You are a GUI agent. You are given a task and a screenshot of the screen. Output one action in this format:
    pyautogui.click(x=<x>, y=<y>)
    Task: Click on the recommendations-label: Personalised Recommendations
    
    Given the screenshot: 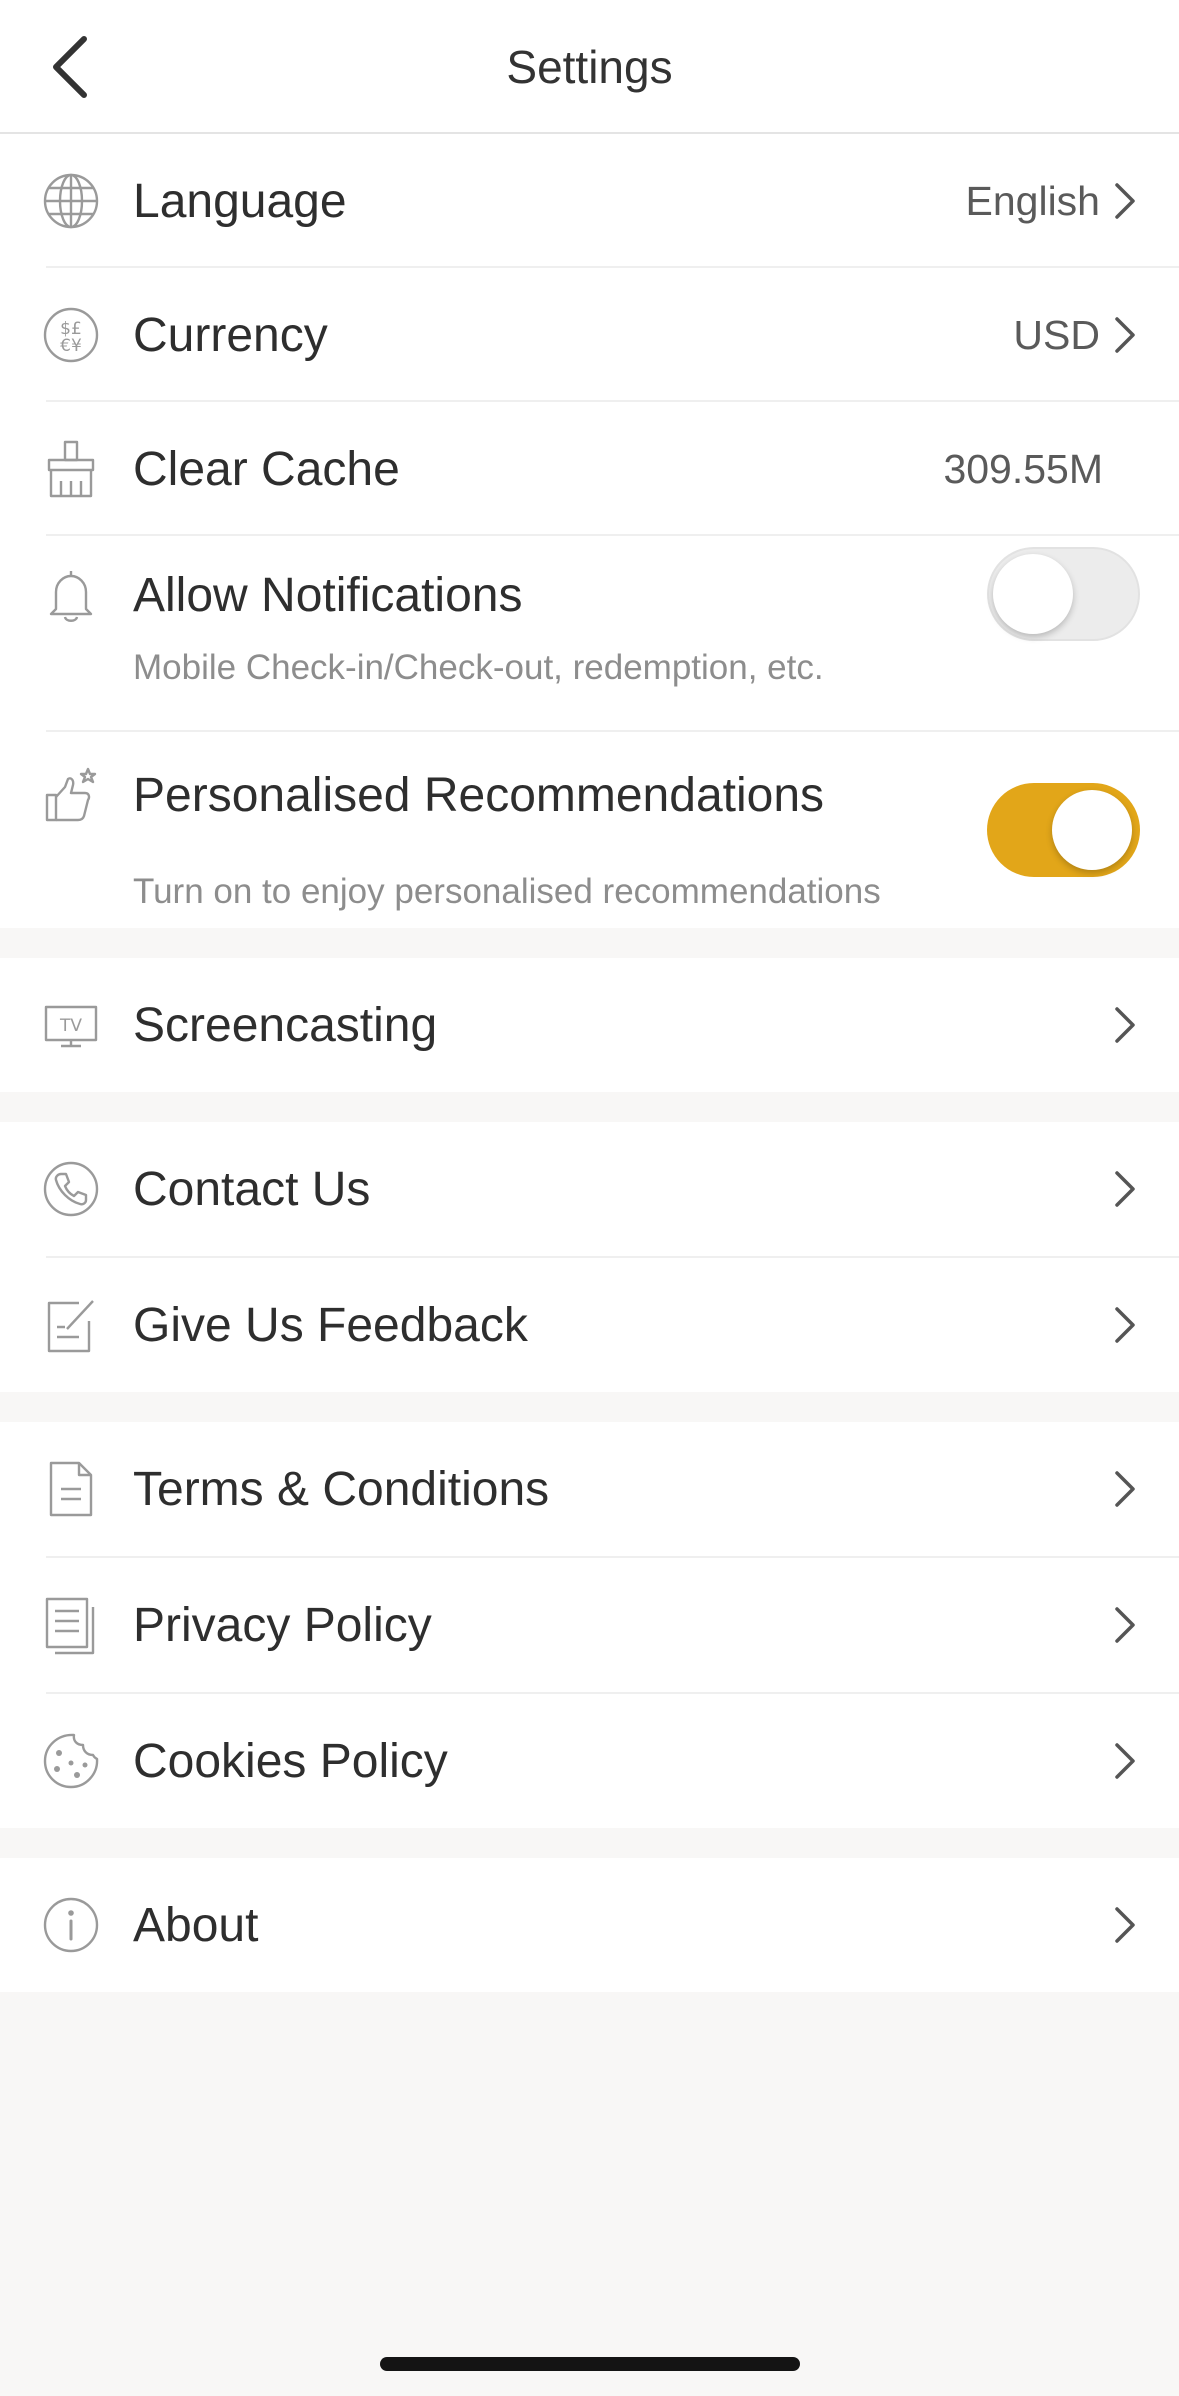 What is the action you would take?
    pyautogui.click(x=479, y=795)
    